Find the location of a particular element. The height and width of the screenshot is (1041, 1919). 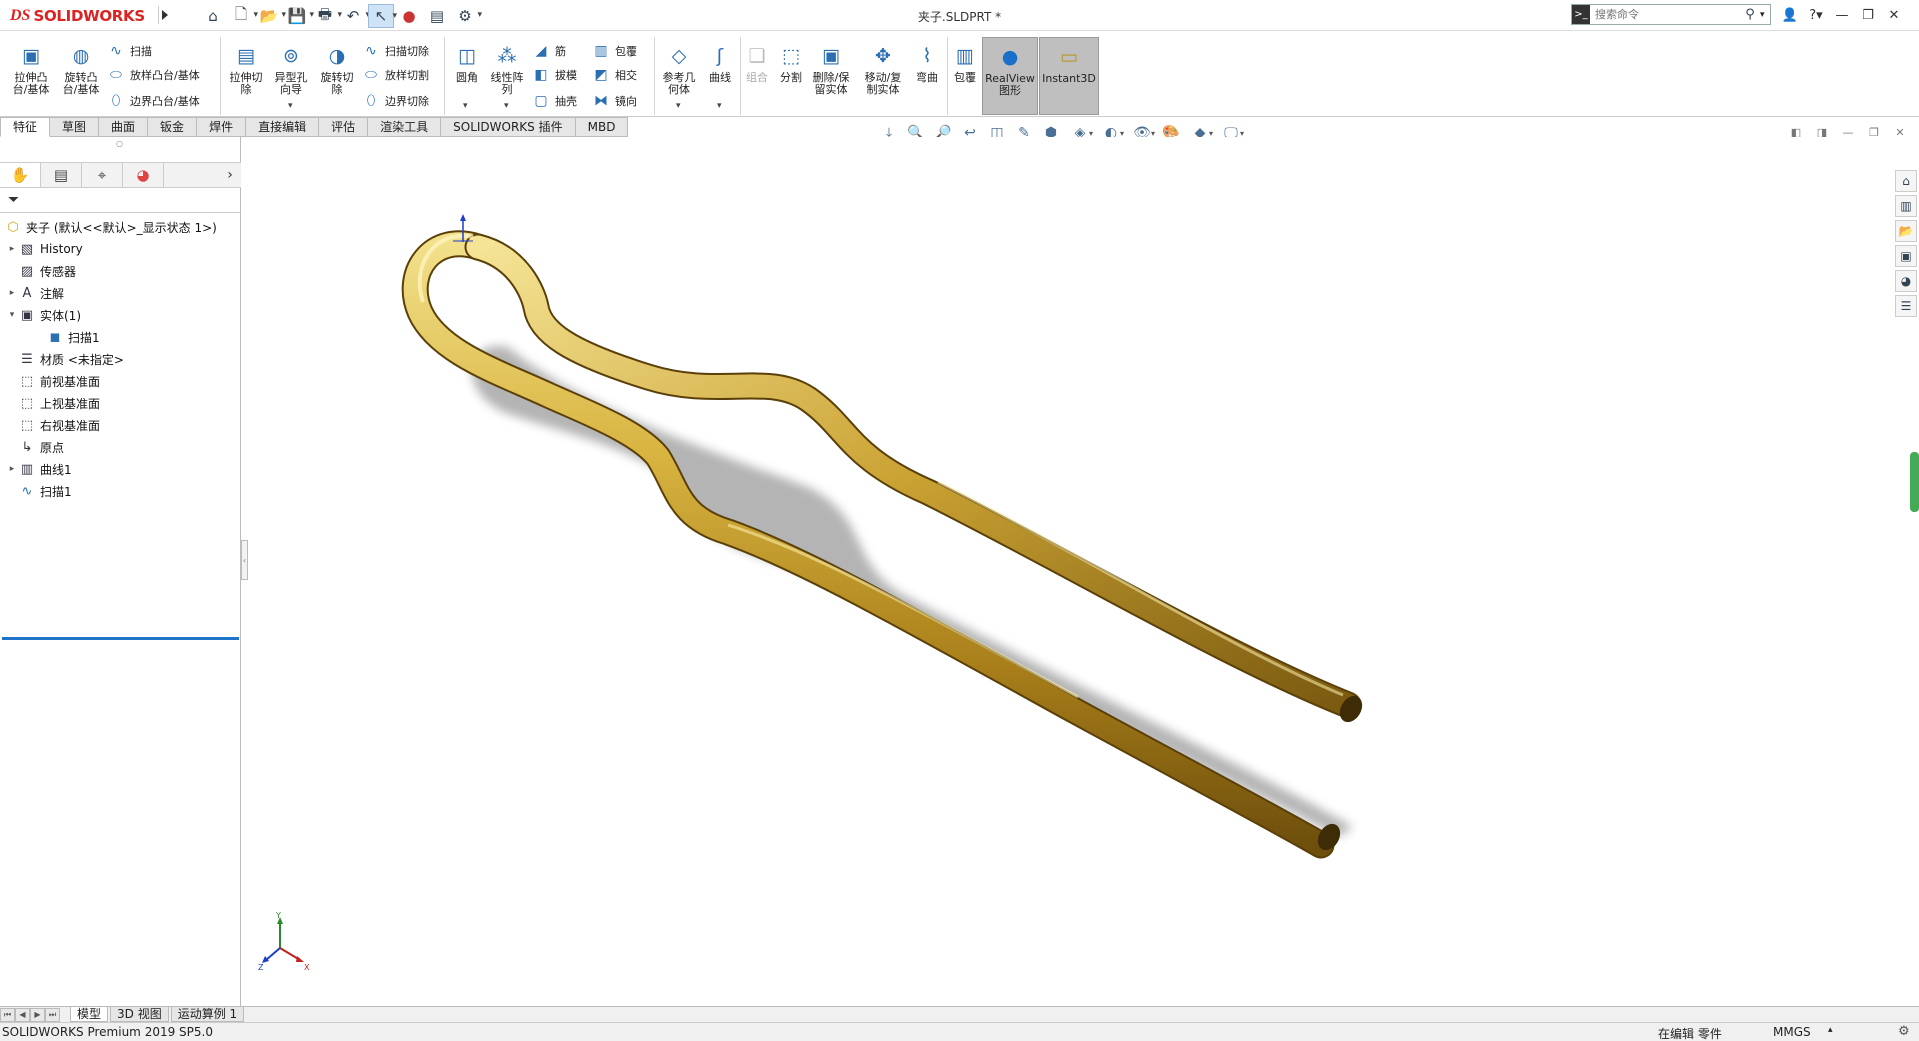

curves-dropdown-icon: ▾ is located at coordinates (719, 106).